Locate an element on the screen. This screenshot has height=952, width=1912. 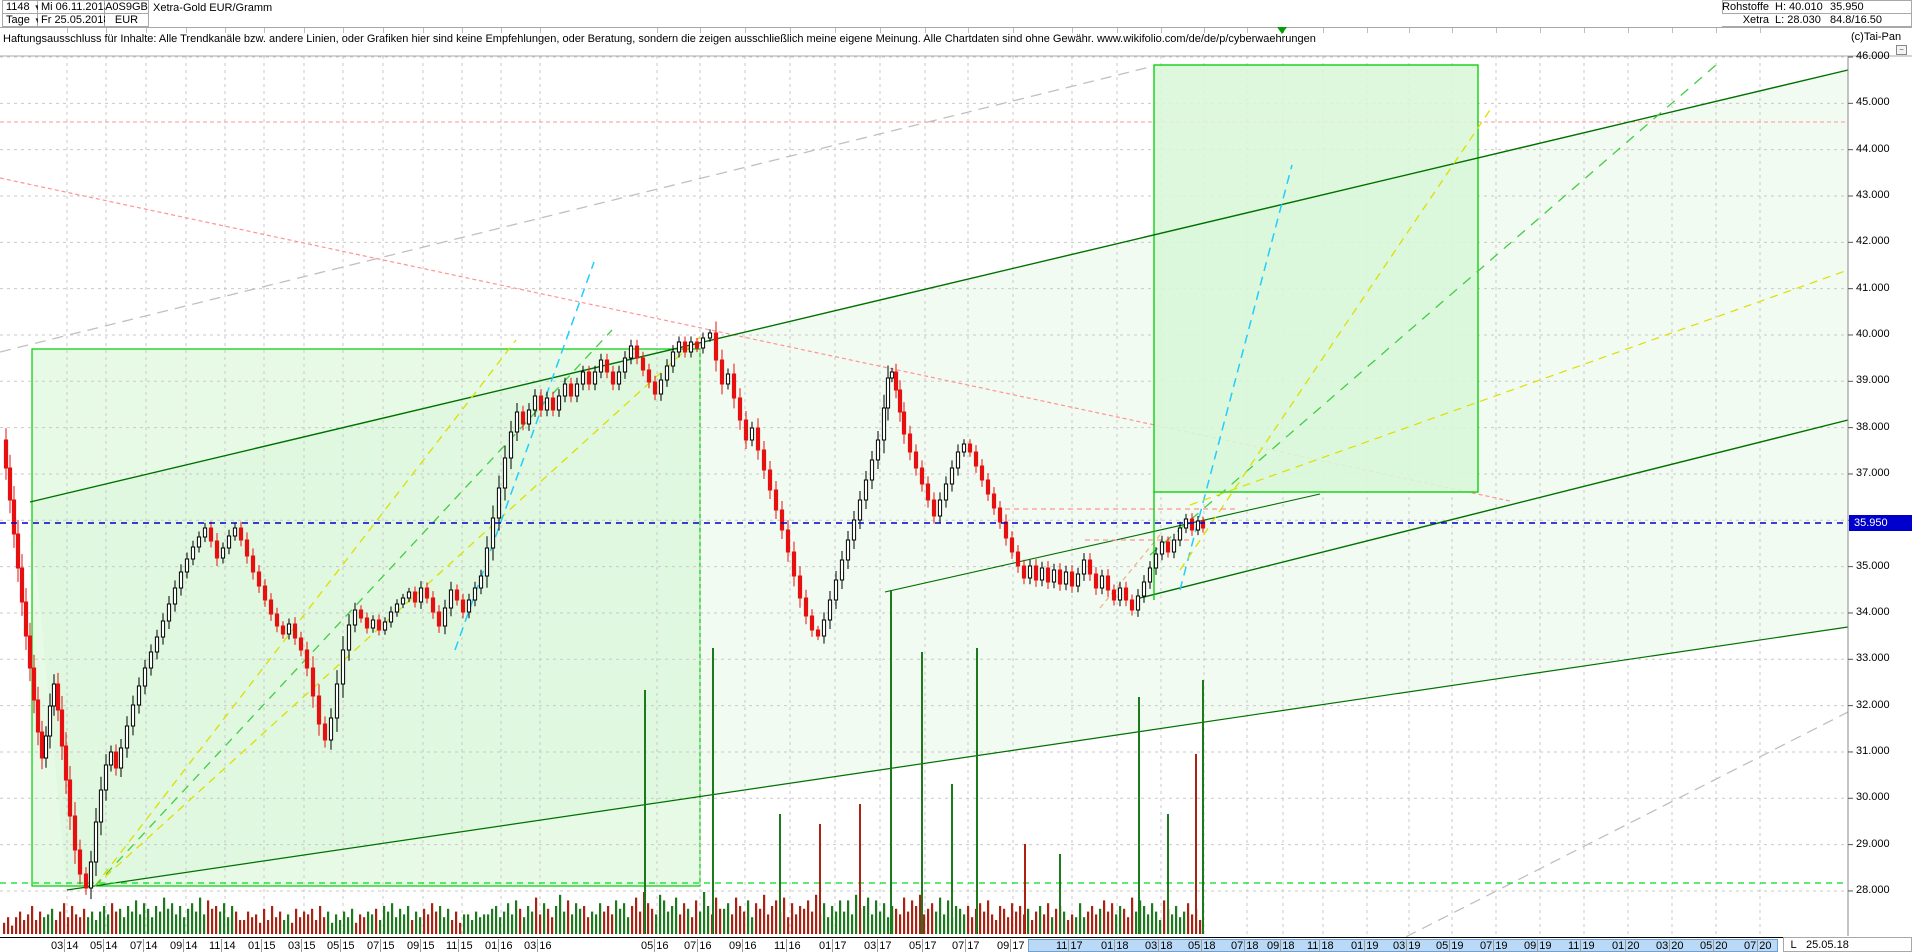
footer-last-date-cell: 25.05.18 is located at coordinates (1857, 944).